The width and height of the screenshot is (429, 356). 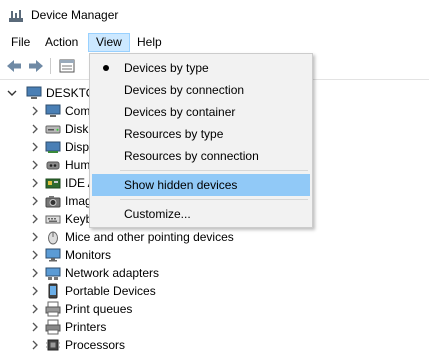 What do you see at coordinates (214, 291) in the screenshot?
I see `tree-item: Portable Devices` at bounding box center [214, 291].